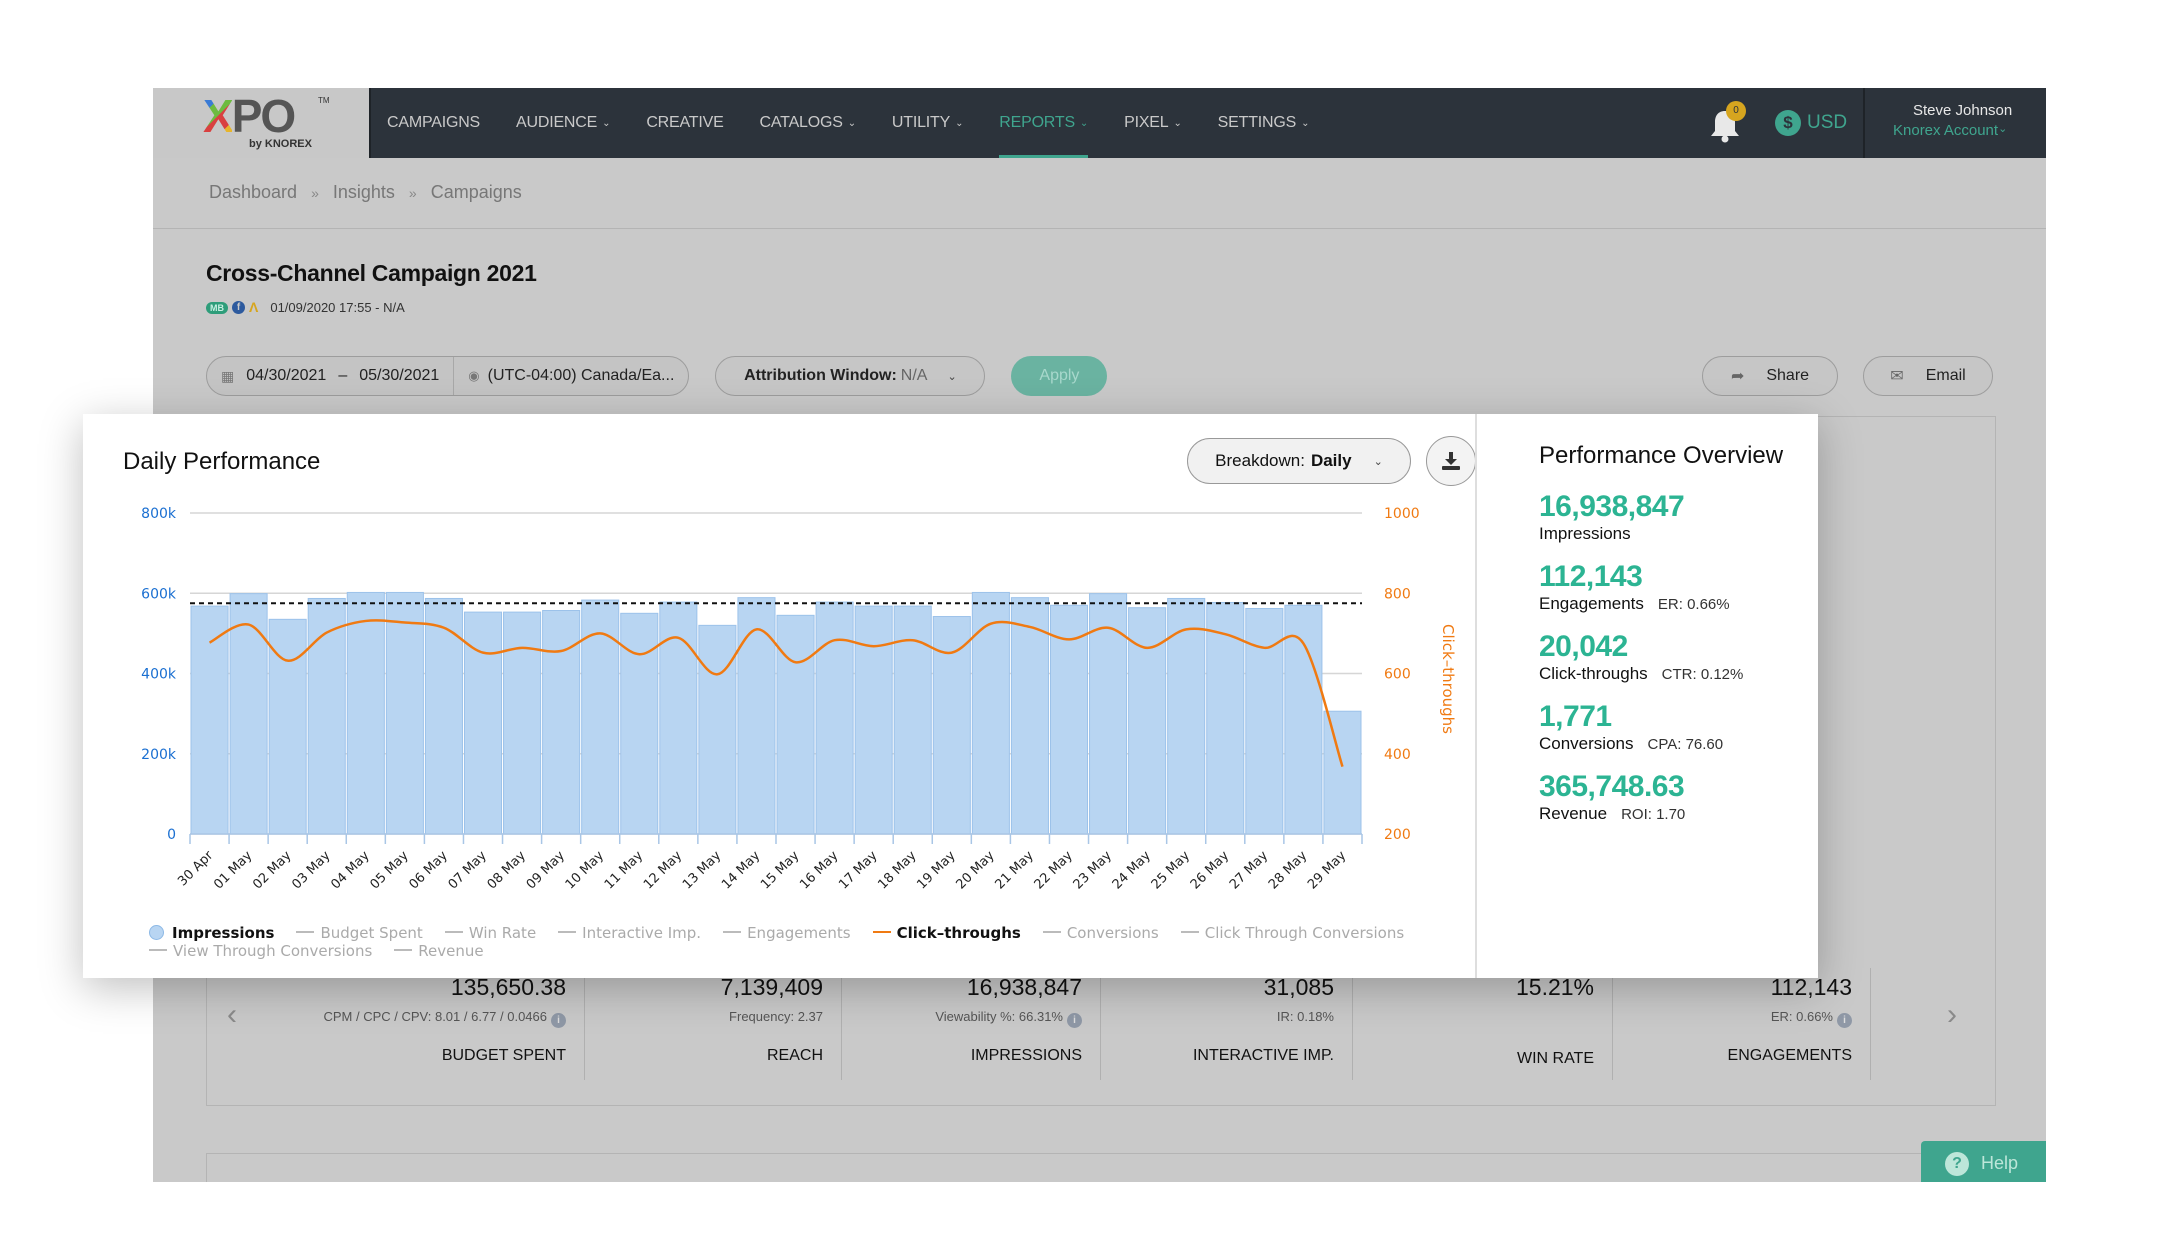 This screenshot has height=1254, width=2166. Describe the element at coordinates (1473, 1017) in the screenshot. I see `stat-sub` at that location.